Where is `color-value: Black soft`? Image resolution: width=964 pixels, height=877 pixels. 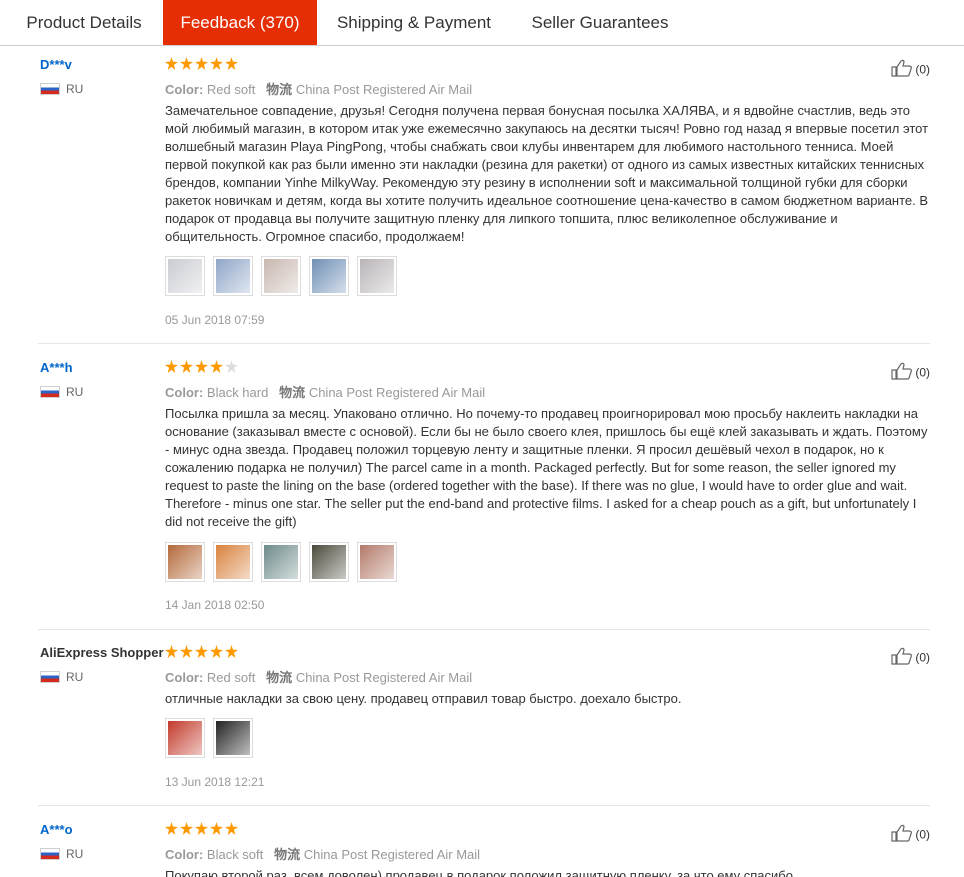
color-value: Black soft is located at coordinates (235, 854).